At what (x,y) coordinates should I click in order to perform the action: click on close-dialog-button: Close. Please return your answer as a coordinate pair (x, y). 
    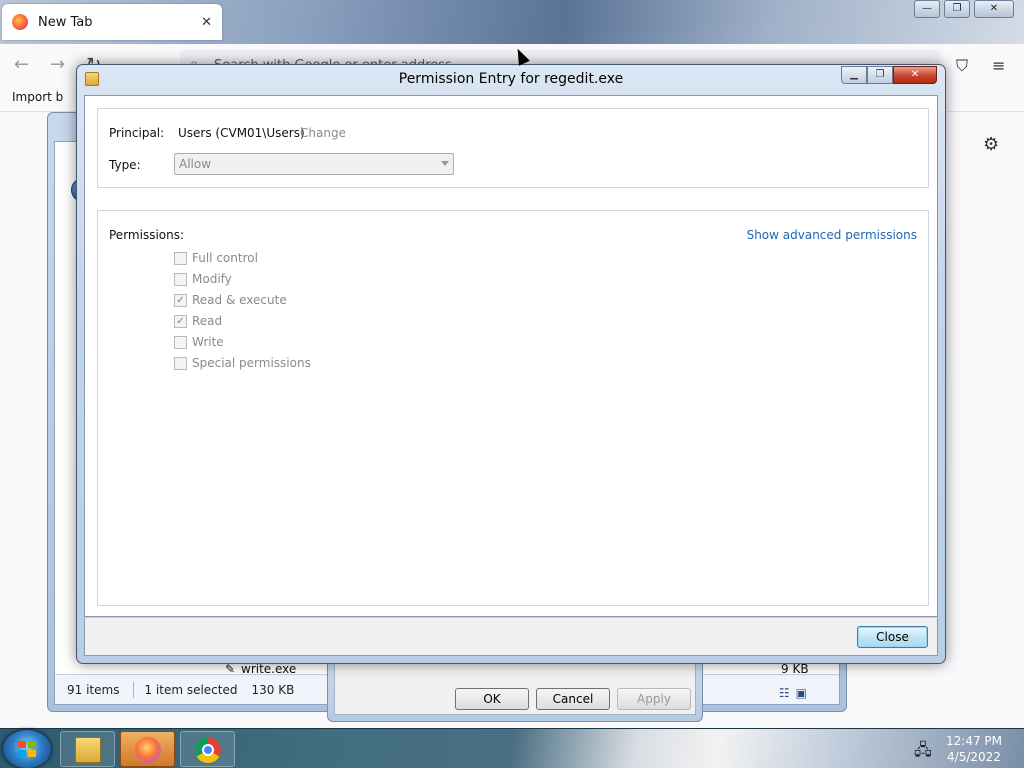
    Looking at the image, I should click on (892, 637).